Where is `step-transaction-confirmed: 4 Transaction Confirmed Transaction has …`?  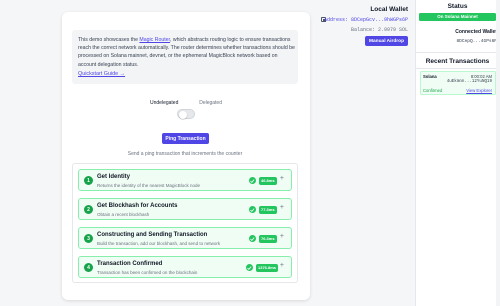
step-transaction-confirmed: 4 Transaction Confirmed Transaction has … is located at coordinates (185, 267).